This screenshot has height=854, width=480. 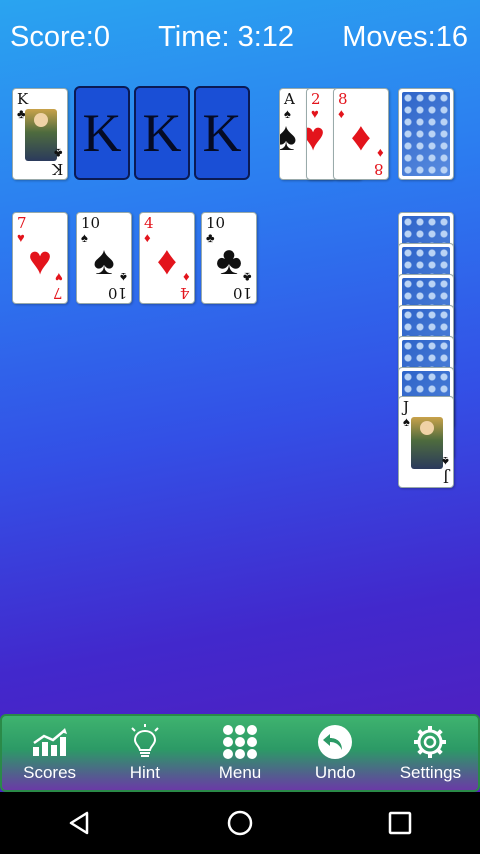 What do you see at coordinates (40, 258) in the screenshot?
I see `tableau-card-seven-hearts: 7 ♥ ♥ ♥ 7` at bounding box center [40, 258].